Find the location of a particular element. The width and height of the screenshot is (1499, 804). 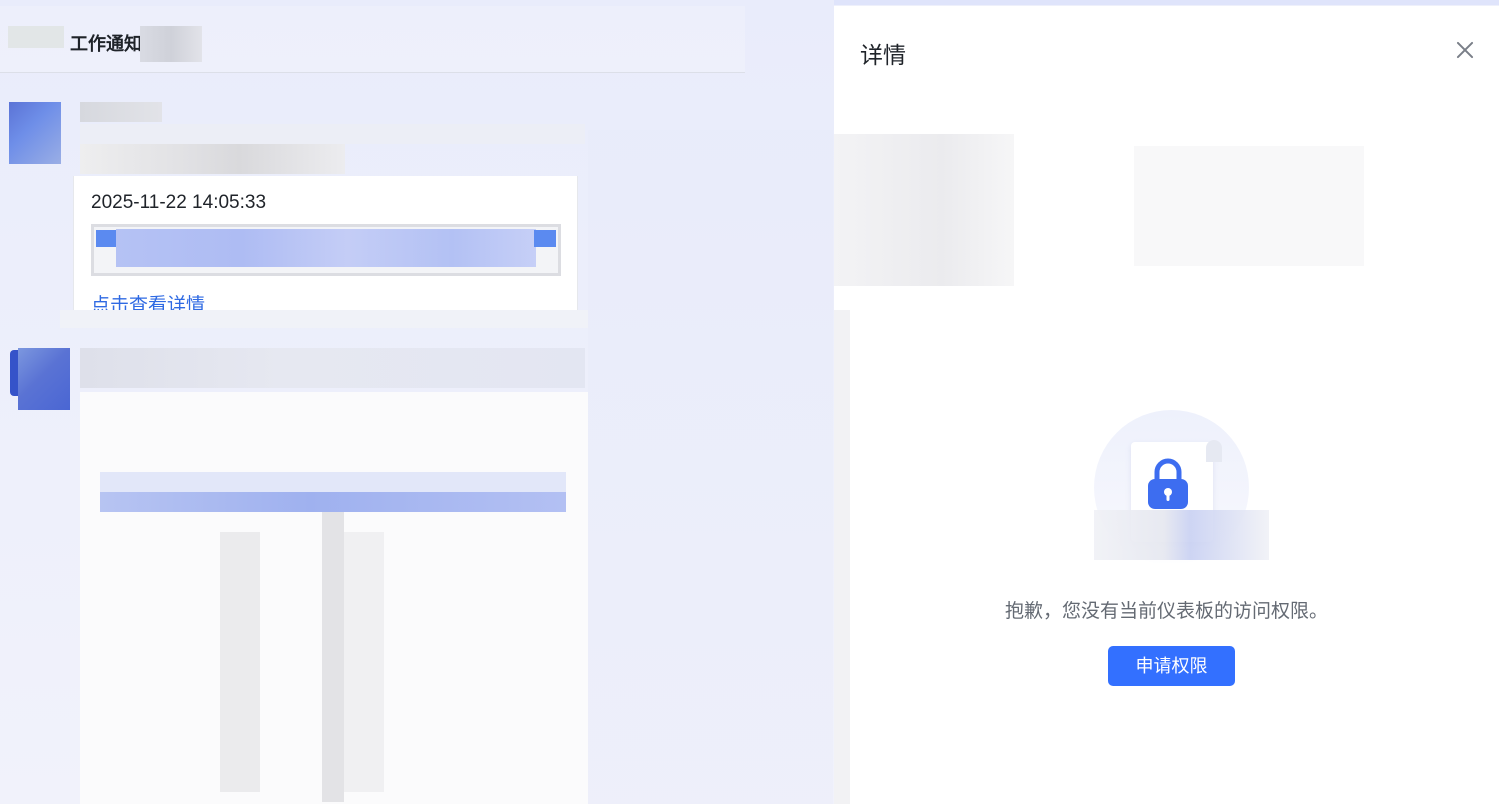

preview-redaction is located at coordinates (326, 248).